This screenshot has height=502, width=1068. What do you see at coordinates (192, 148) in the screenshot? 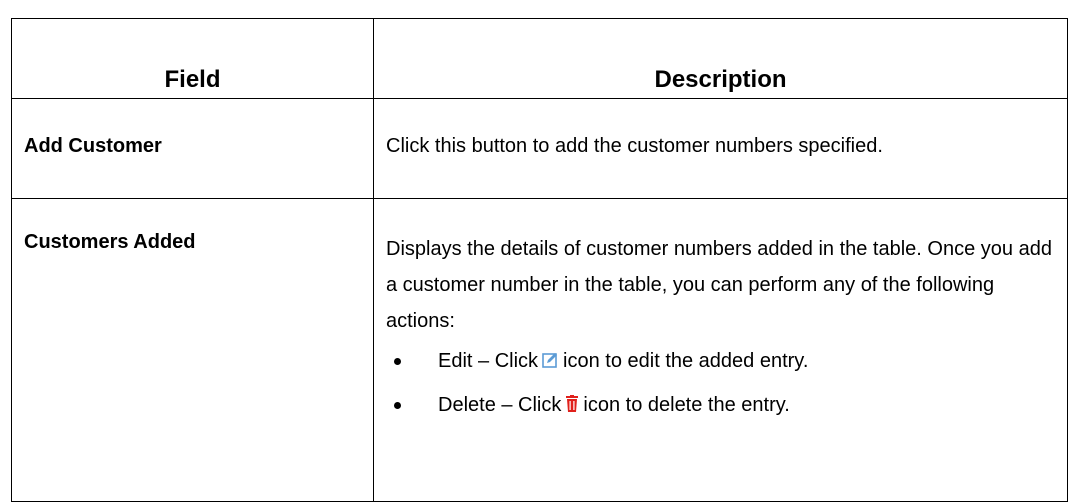
I see `field-name: Add Customer` at bounding box center [192, 148].